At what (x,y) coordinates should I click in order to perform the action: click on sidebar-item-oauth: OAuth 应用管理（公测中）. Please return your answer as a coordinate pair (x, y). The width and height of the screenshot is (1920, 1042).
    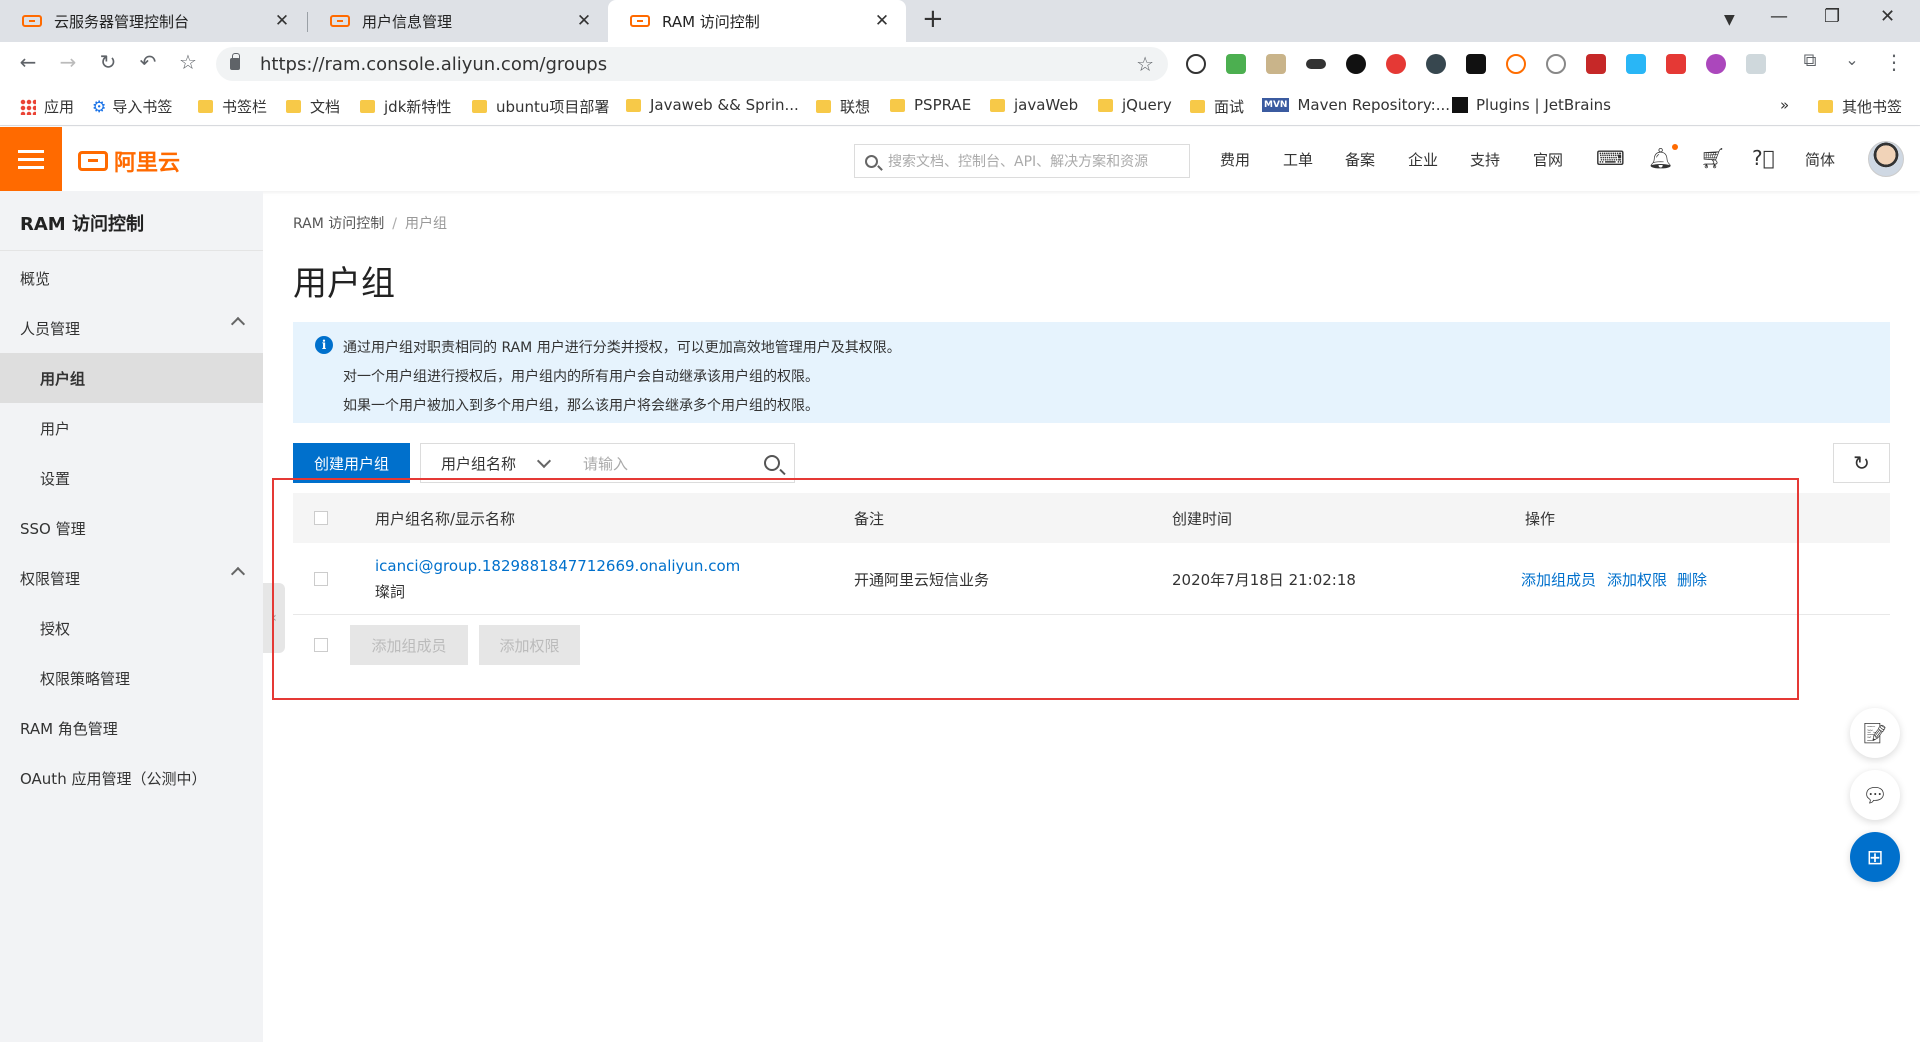
    Looking at the image, I should click on (131, 778).